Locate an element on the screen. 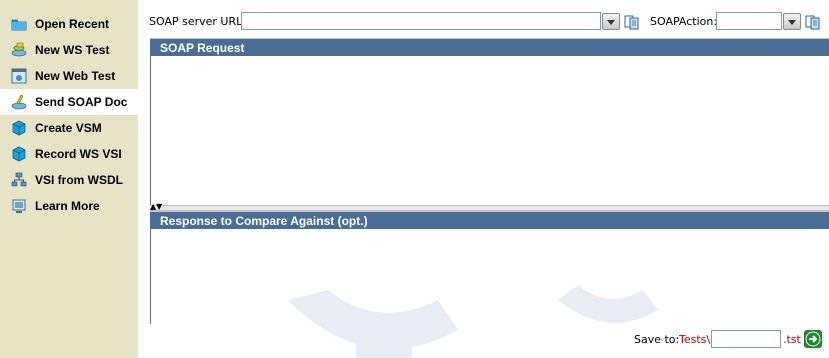  arrow-right-icon is located at coordinates (813, 339).